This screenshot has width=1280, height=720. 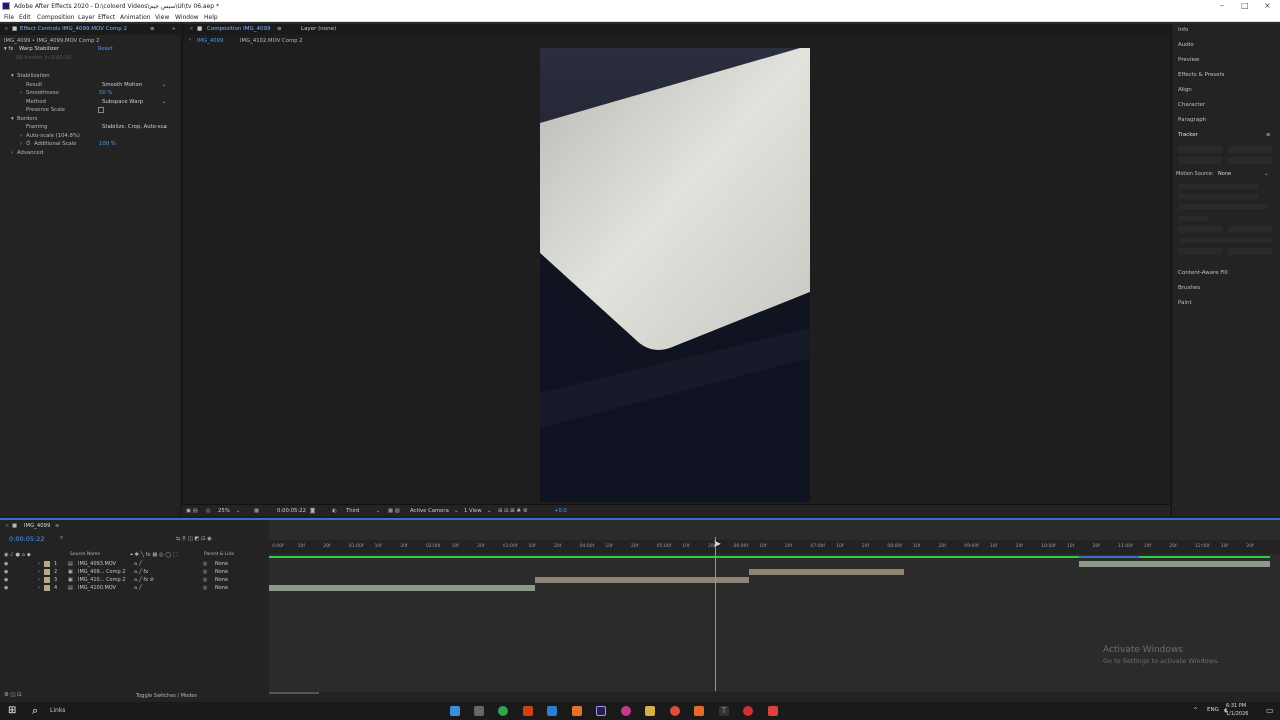 I want to click on table-row: ◉ › 4 ▤ IMG_4100.MOV ⌂ ╱ ◎ None, so click(x=134, y=589).